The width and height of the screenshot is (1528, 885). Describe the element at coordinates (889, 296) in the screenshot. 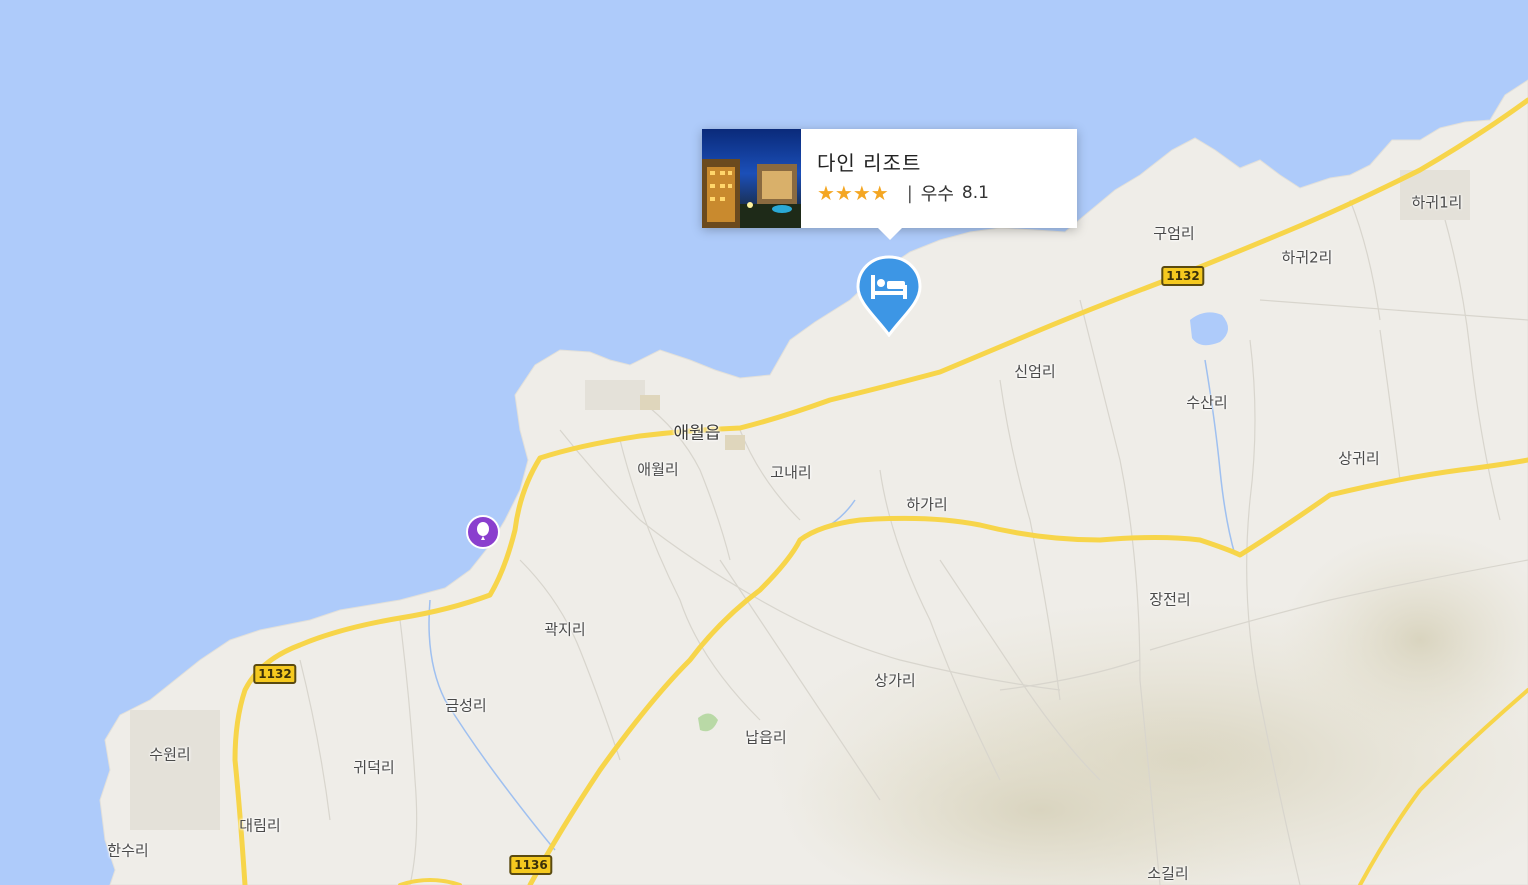

I see `hotel-marker` at that location.